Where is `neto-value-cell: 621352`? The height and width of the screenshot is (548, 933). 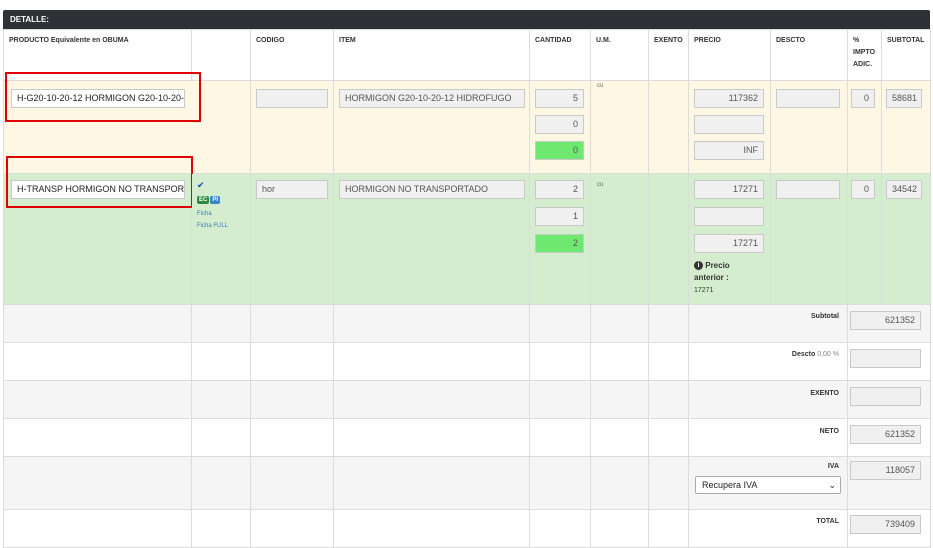
neto-value-cell: 621352 is located at coordinates (889, 437).